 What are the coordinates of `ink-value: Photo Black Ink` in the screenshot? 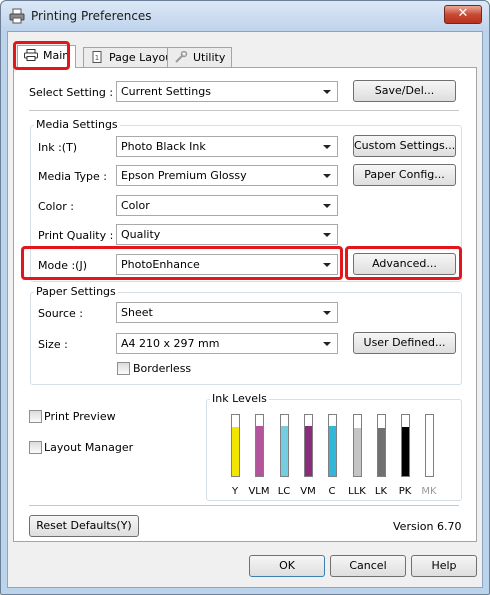 It's located at (163, 146).